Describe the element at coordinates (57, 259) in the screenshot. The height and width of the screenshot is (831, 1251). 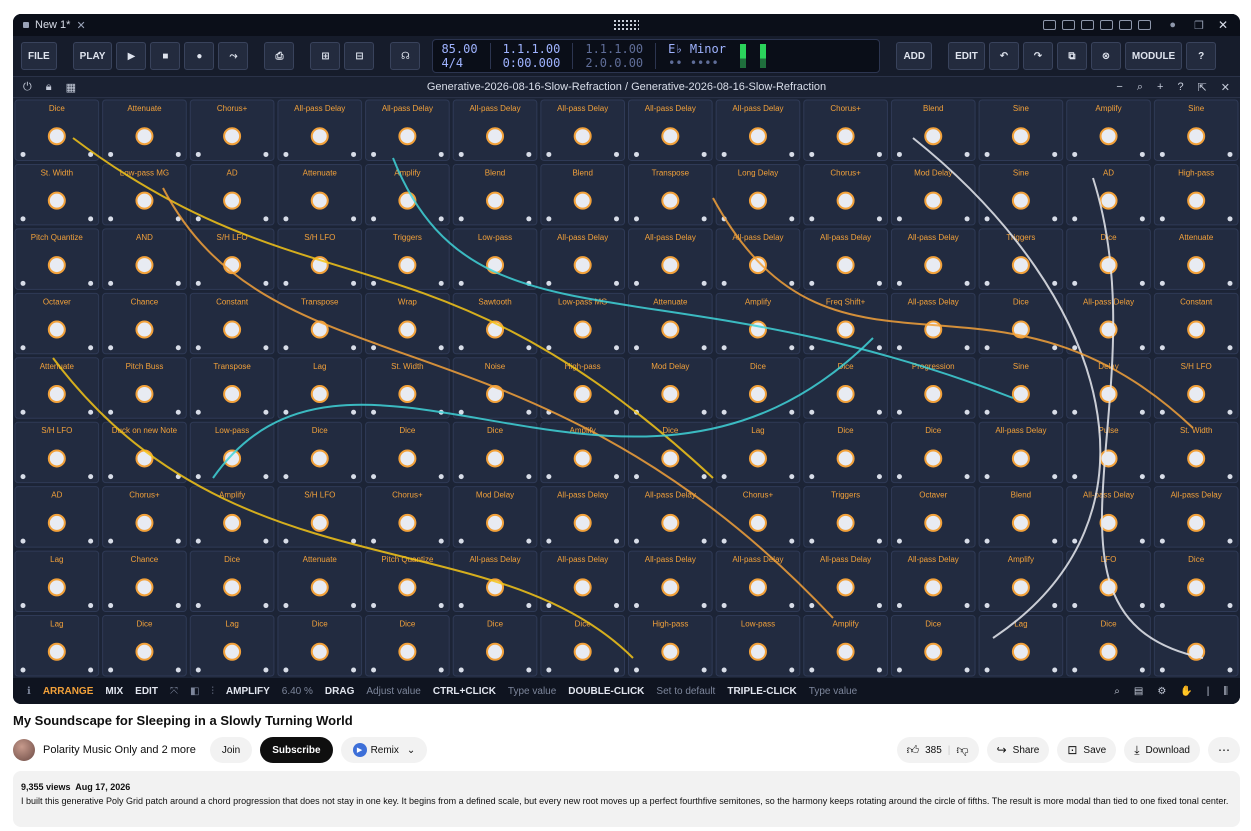
I see `module: Pitch Quantize` at that location.